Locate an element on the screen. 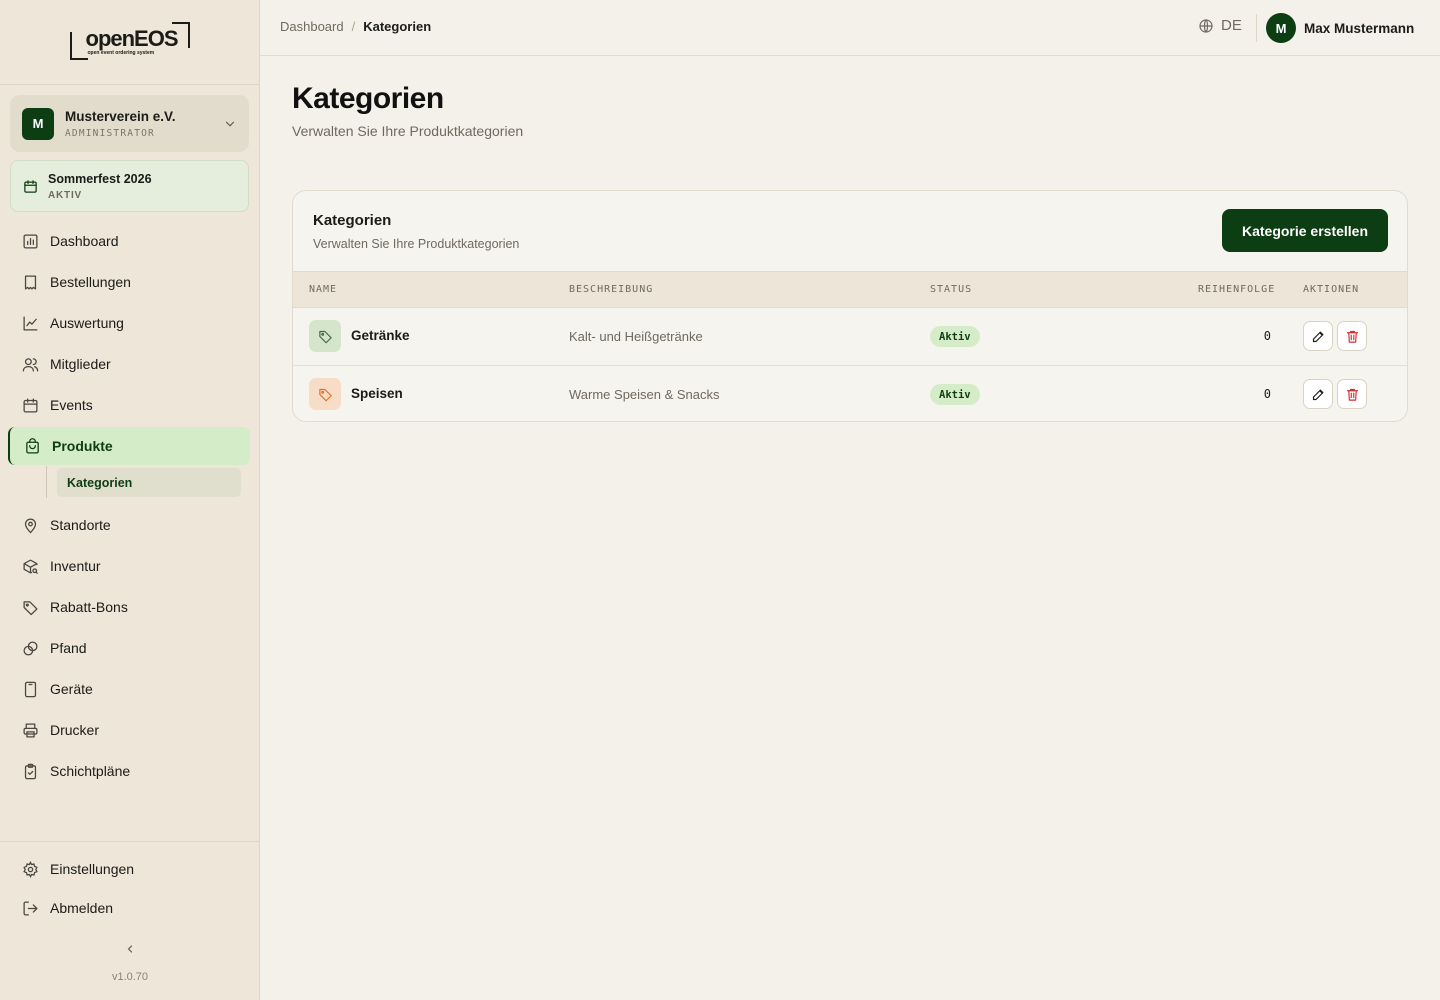 Image resolution: width=1440 pixels, height=1000 pixels. category-description: Kalt- und Heißgetränke is located at coordinates (636, 336).